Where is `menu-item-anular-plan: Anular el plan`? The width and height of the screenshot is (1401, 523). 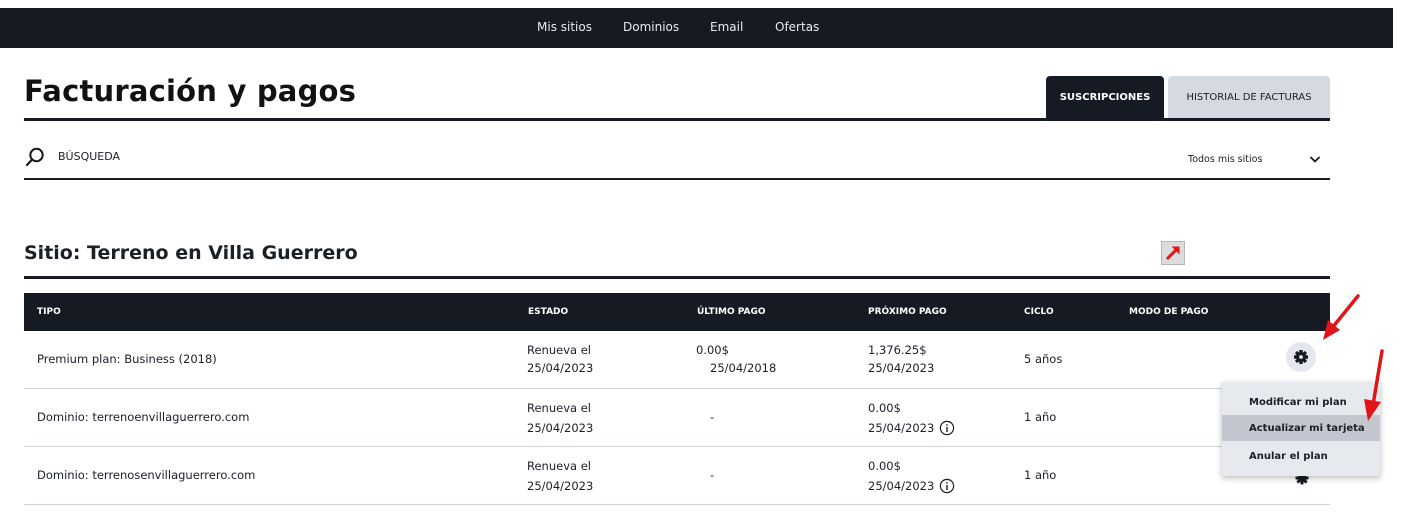 menu-item-anular-plan: Anular el plan is located at coordinates (1301, 456).